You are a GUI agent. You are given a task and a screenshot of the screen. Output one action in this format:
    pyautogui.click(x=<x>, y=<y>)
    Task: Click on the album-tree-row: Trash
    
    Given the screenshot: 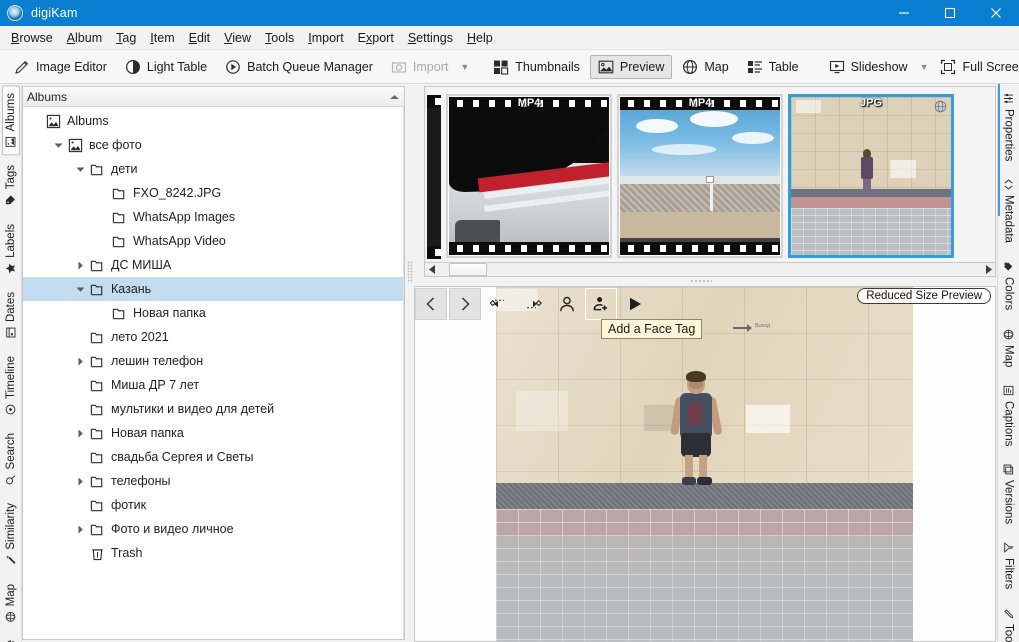 What is the action you would take?
    pyautogui.click(x=213, y=553)
    